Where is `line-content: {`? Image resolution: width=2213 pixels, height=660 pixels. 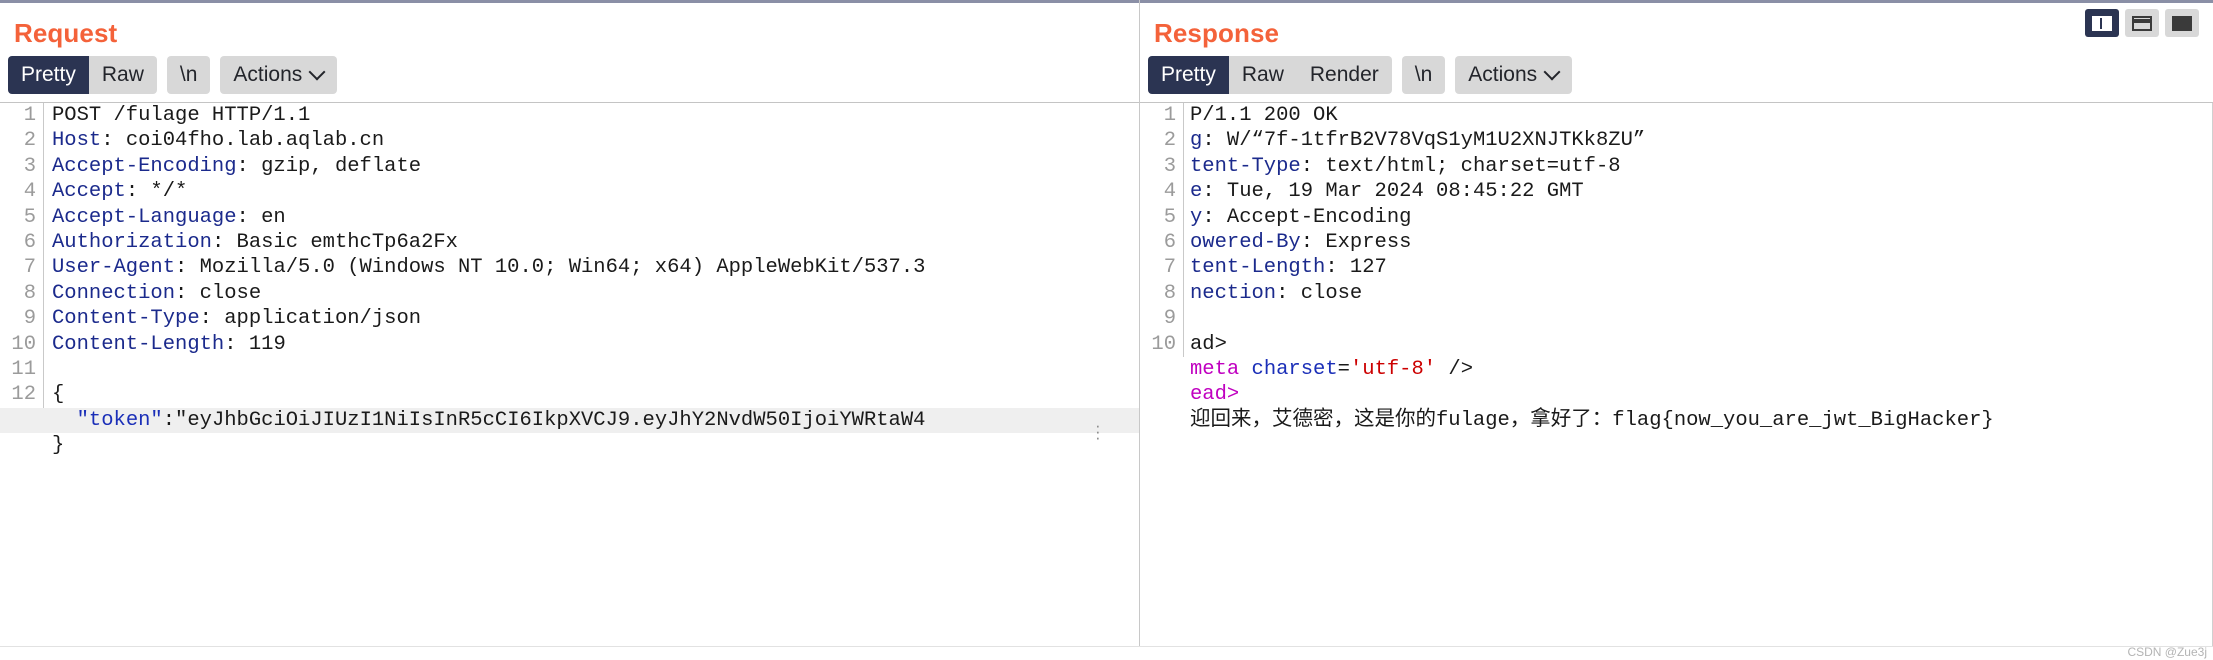
line-content: { is located at coordinates (58, 395).